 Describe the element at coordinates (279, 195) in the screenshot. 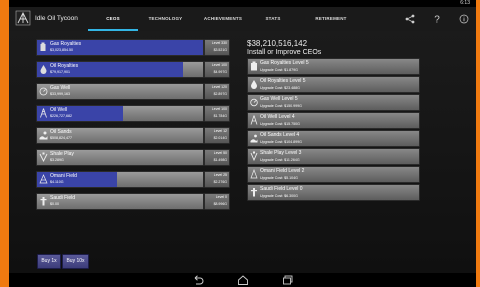

I see `ceo-cost: Upgrade Cost: $6.300G` at that location.